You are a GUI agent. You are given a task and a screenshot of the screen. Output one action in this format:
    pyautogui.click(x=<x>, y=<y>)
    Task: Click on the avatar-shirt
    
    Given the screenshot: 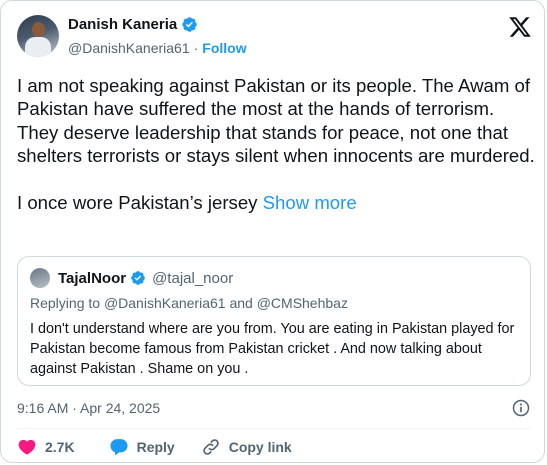 What is the action you would take?
    pyautogui.click(x=38, y=47)
    